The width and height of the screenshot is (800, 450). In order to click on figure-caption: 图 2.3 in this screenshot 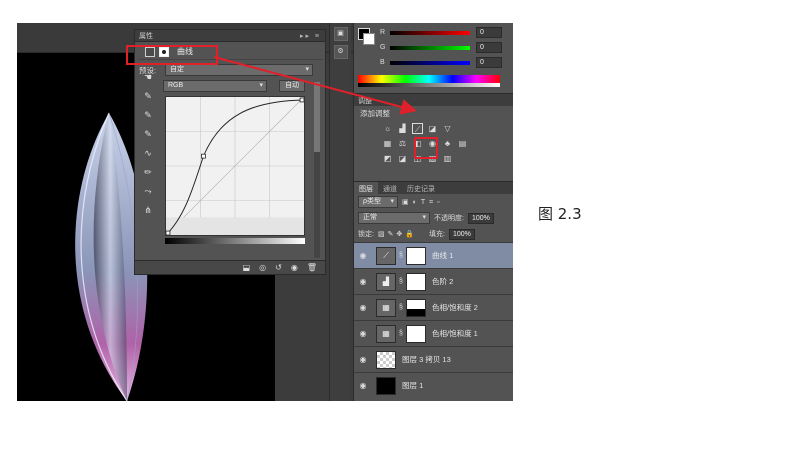, I will do `click(560, 214)`.